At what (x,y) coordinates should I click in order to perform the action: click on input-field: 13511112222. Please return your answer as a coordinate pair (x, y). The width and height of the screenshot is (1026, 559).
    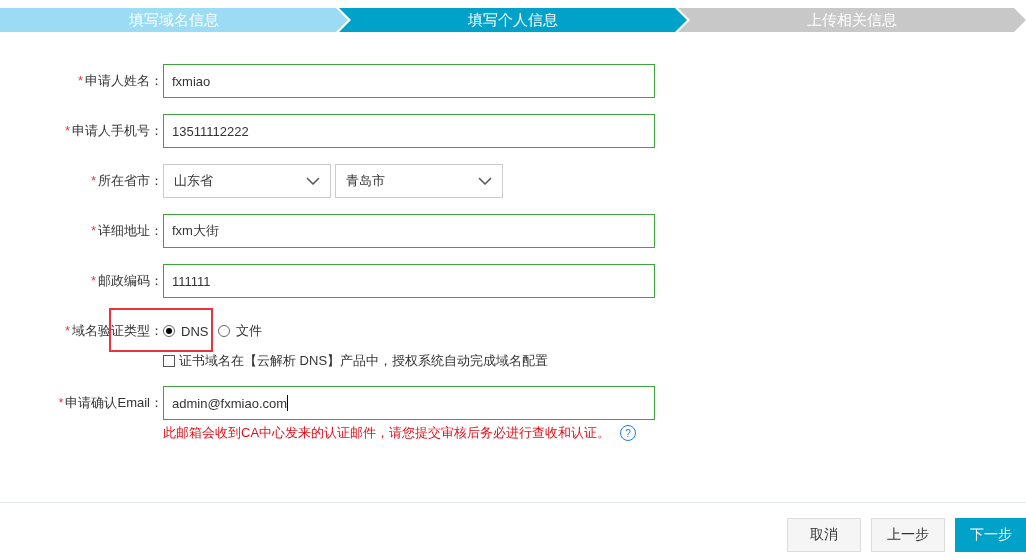
    Looking at the image, I should click on (409, 131).